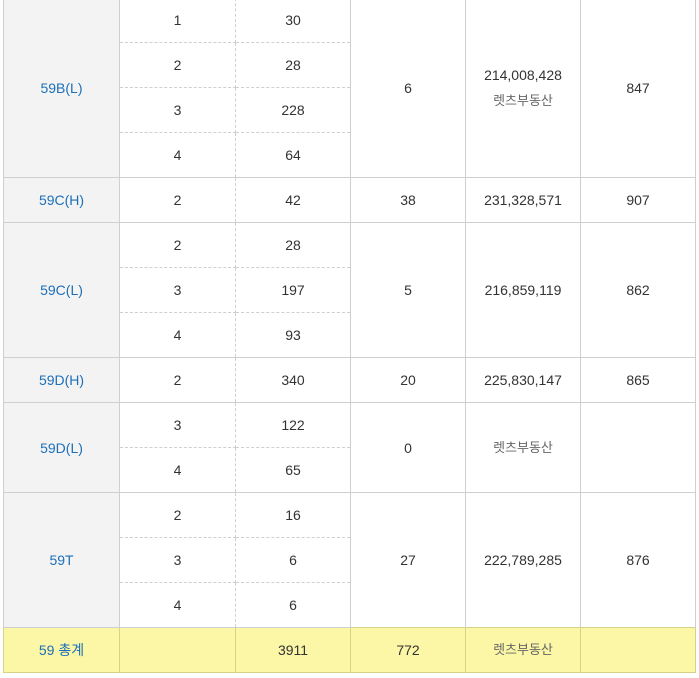  Describe the element at coordinates (61, 380) in the screenshot. I see `type-cell: 59D(H)` at that location.